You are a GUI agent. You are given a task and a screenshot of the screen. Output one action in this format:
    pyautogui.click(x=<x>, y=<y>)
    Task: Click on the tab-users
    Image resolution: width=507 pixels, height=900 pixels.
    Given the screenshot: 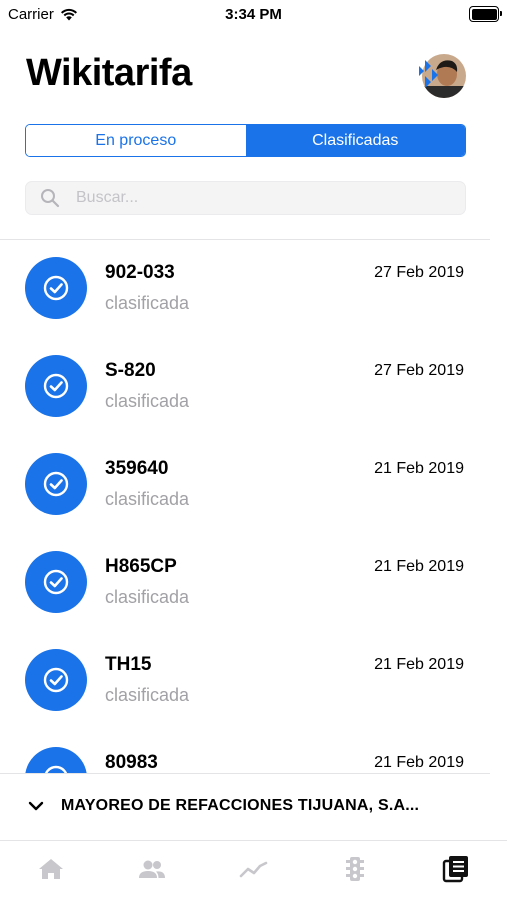 What is the action you would take?
    pyautogui.click(x=151, y=870)
    